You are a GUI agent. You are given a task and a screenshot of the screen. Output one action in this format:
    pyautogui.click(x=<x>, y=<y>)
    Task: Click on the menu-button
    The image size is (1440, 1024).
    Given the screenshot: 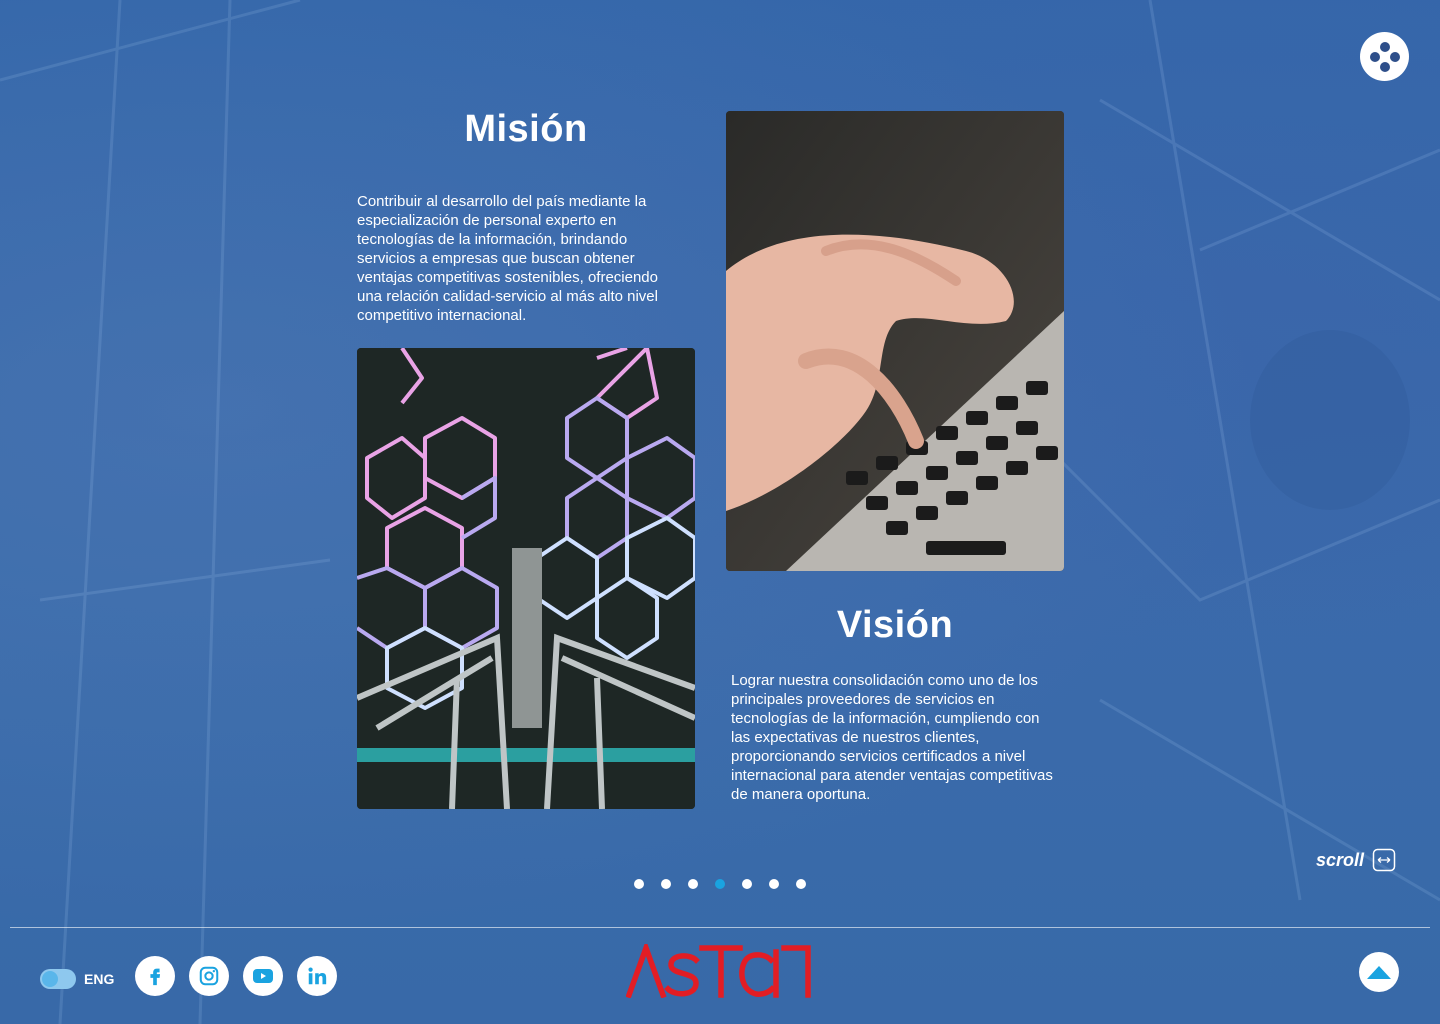 What is the action you would take?
    pyautogui.click(x=1384, y=56)
    